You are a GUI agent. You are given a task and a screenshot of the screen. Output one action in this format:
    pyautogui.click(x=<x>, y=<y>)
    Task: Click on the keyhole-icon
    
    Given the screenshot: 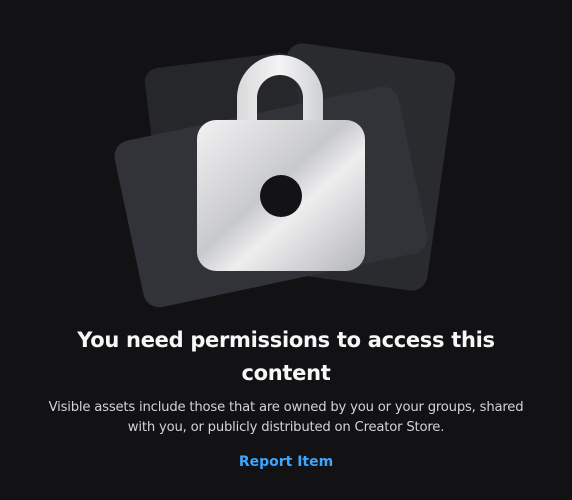 What is the action you would take?
    pyautogui.click(x=281, y=196)
    